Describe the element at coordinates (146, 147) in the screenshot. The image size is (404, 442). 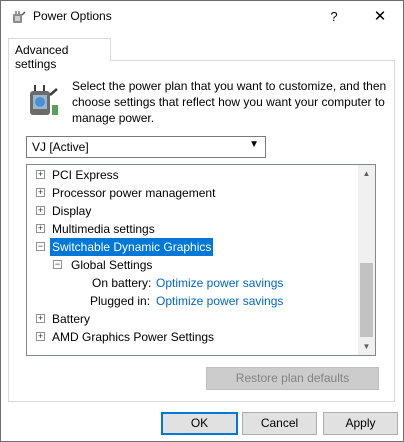
I see `power-plan-dropdown: VJ [Active] ▼` at that location.